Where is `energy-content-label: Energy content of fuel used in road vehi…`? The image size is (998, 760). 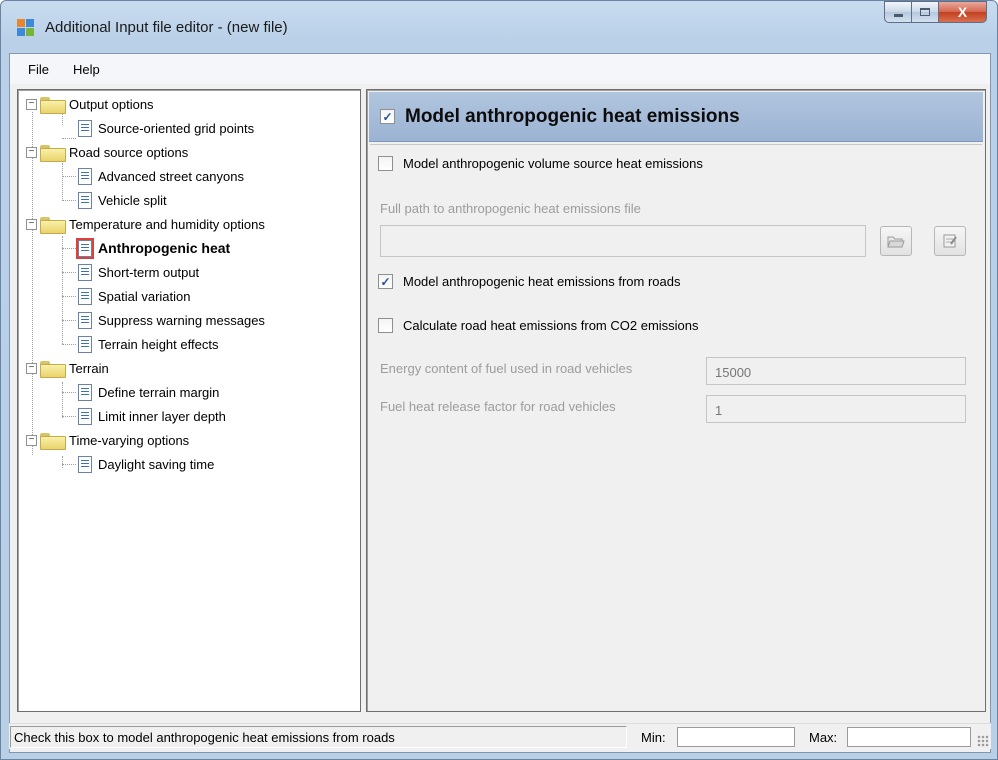 energy-content-label: Energy content of fuel used in road vehi… is located at coordinates (506, 368).